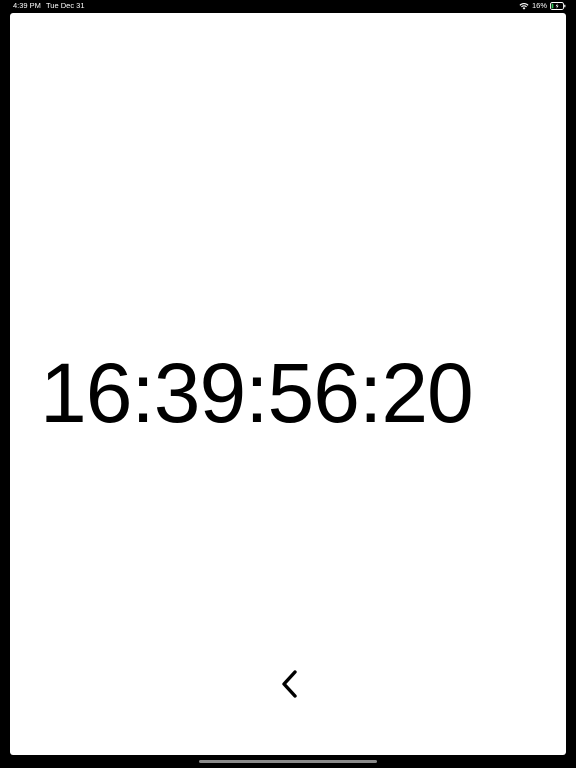  I want to click on battery-icon, so click(558, 6).